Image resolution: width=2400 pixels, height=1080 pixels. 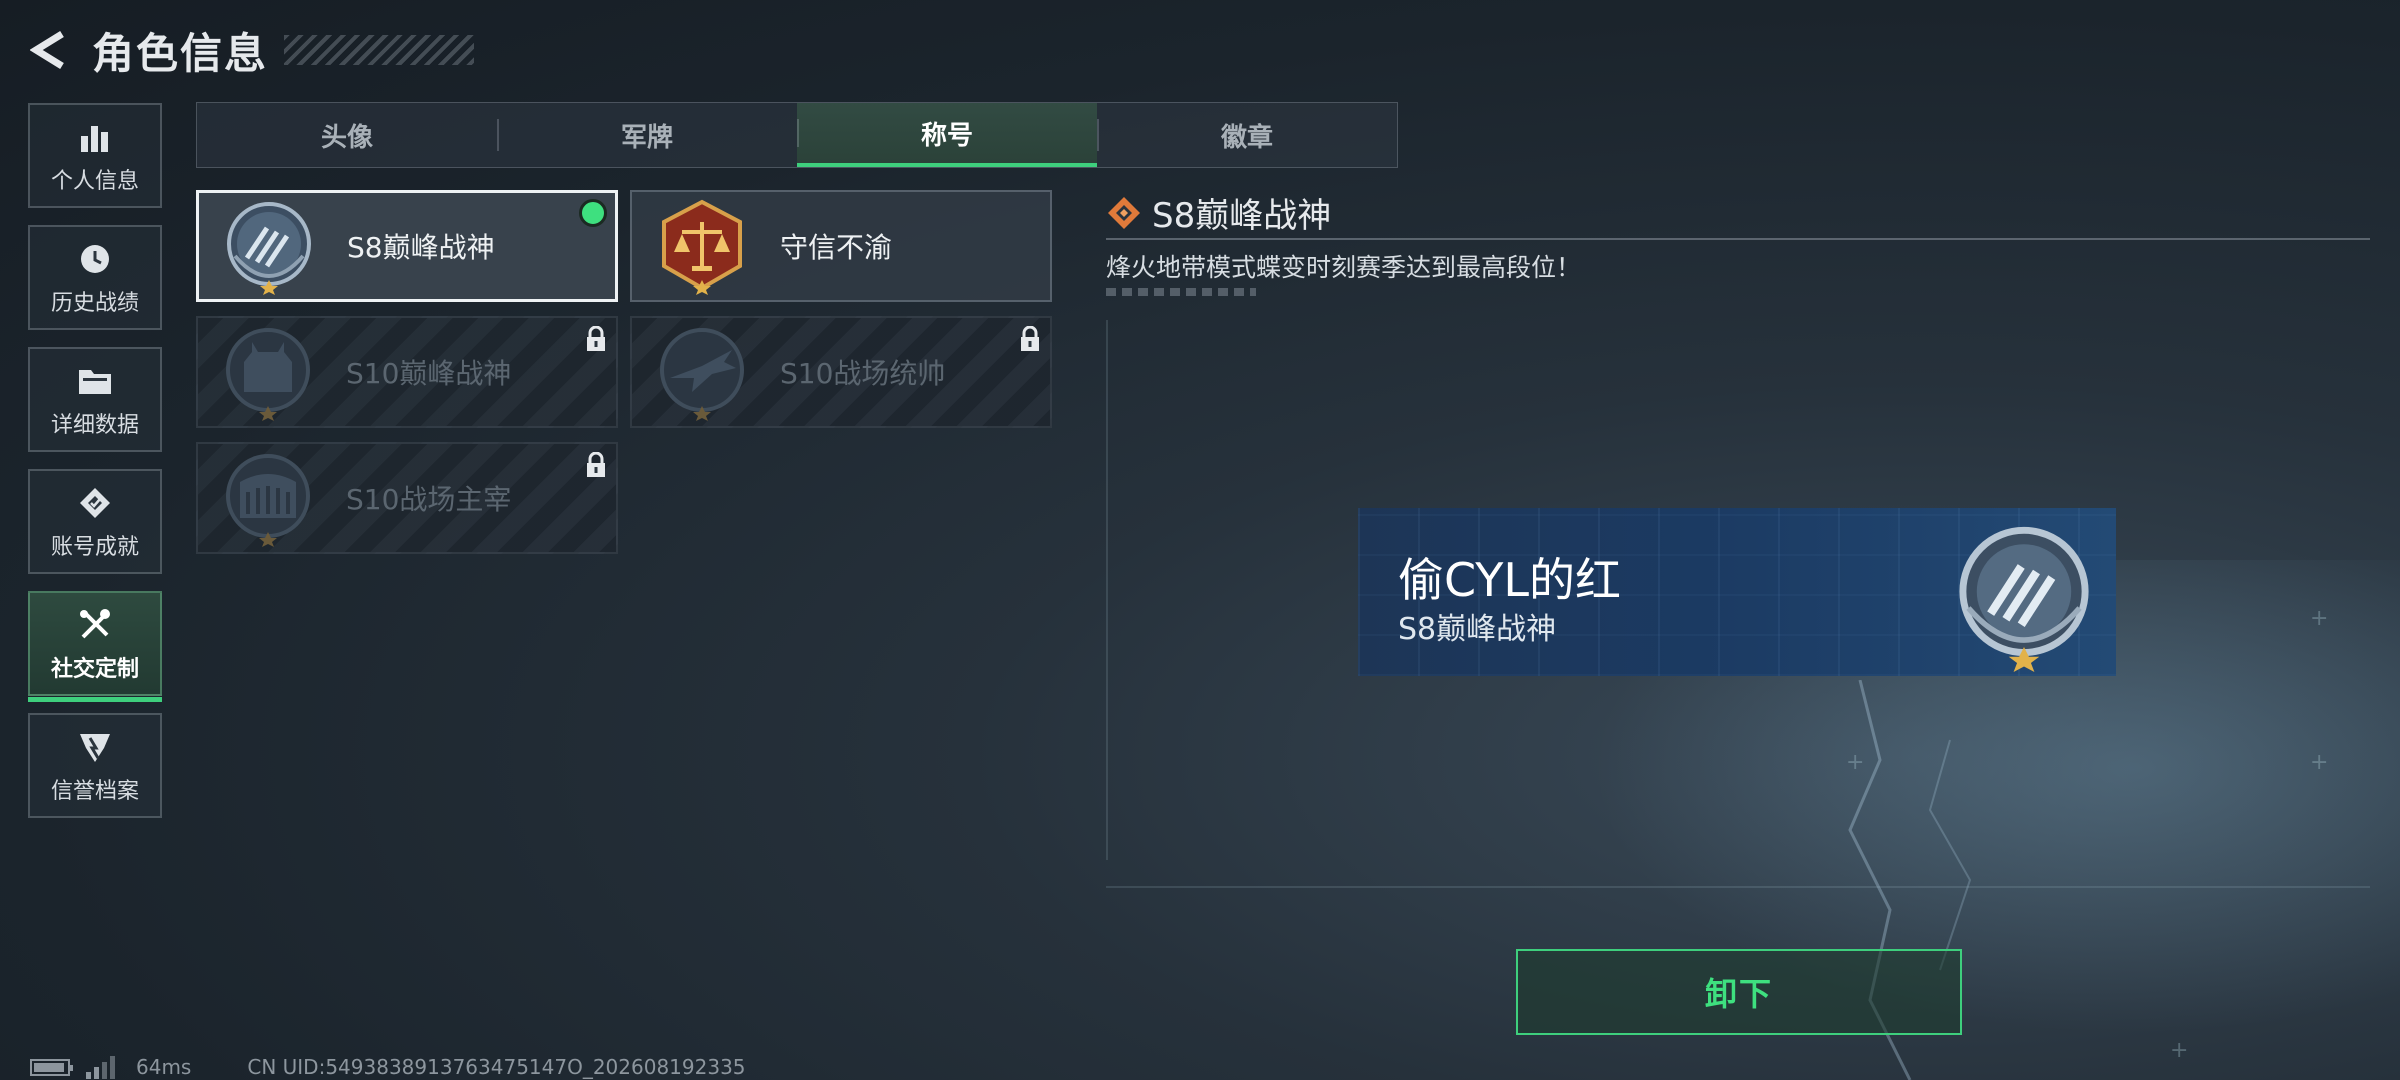 I want to click on title-card-s8-peak: S8巅峰战神, so click(x=407, y=246).